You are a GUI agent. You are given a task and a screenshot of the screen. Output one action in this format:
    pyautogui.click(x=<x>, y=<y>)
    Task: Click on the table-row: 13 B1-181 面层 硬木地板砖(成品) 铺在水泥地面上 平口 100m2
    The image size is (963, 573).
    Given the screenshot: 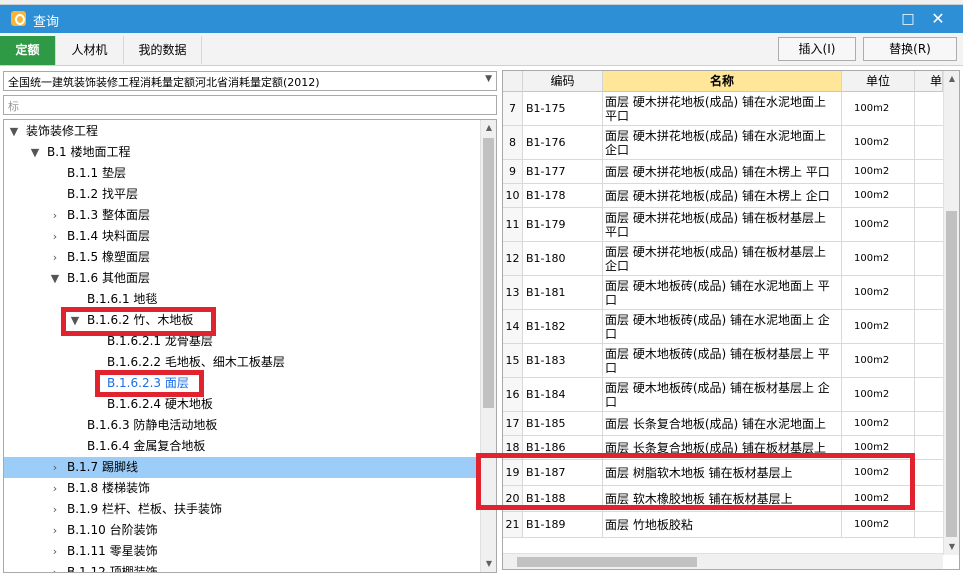 What is the action you would take?
    pyautogui.click(x=723, y=293)
    